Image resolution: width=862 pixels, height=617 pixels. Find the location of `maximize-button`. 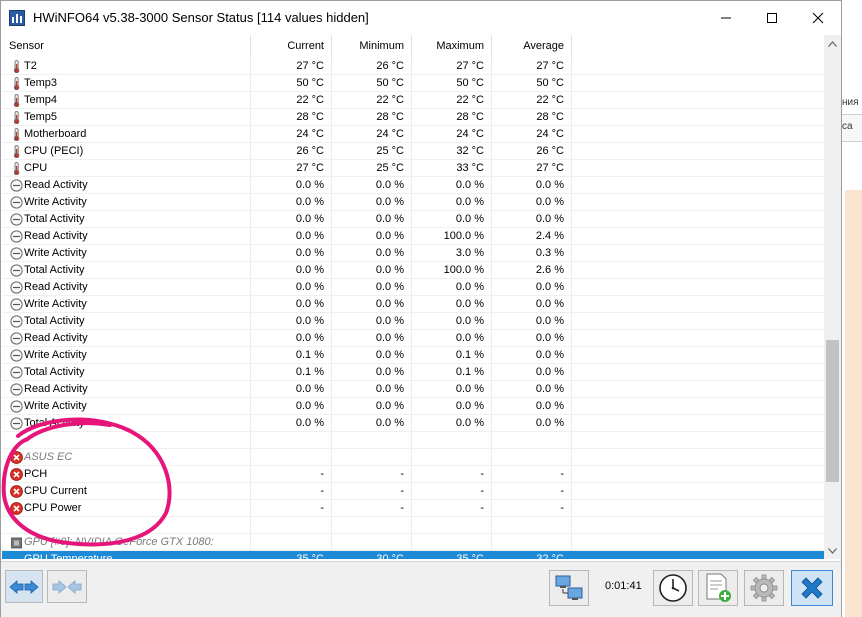

maximize-button is located at coordinates (772, 17).